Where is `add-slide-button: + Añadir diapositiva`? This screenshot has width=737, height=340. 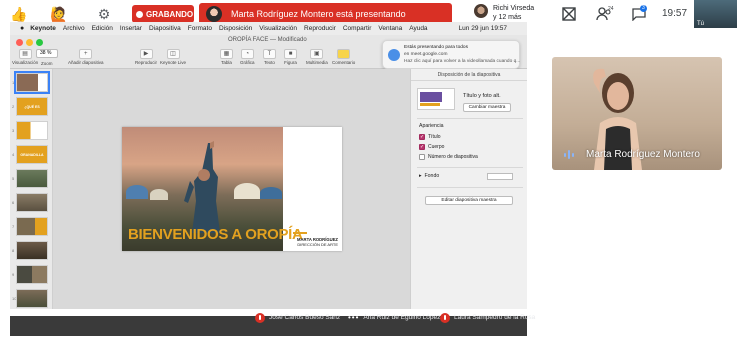
add-slide-button: + Añadir diapositiva is located at coordinates (86, 57).